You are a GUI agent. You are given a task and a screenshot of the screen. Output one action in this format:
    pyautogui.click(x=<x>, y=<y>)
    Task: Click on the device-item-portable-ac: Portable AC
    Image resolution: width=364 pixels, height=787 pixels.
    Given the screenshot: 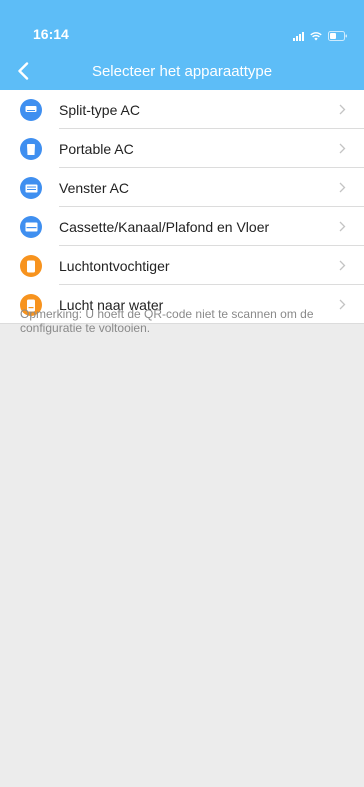 What is the action you would take?
    pyautogui.click(x=182, y=148)
    